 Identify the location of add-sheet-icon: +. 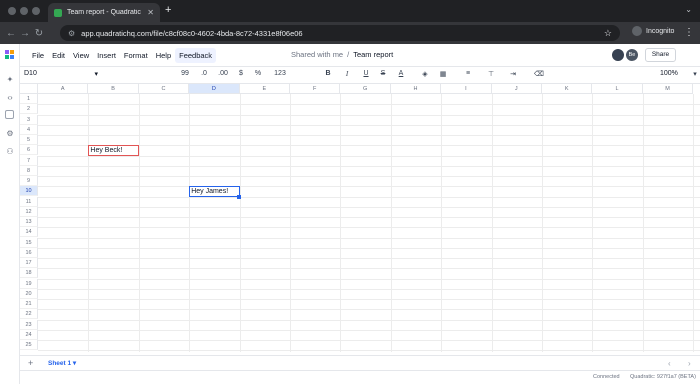
(30, 363).